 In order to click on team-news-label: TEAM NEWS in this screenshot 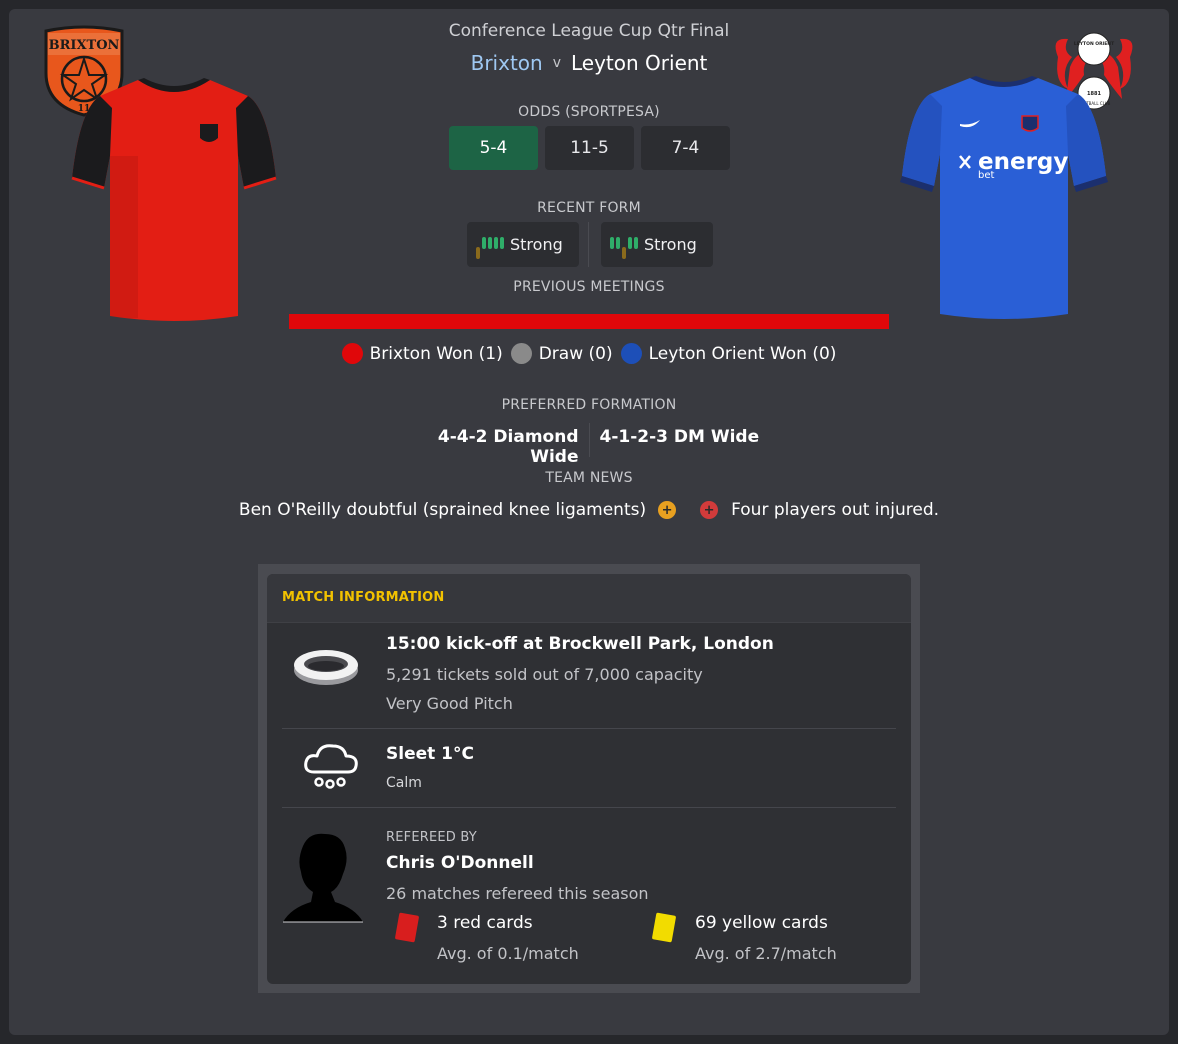, I will do `click(589, 478)`.